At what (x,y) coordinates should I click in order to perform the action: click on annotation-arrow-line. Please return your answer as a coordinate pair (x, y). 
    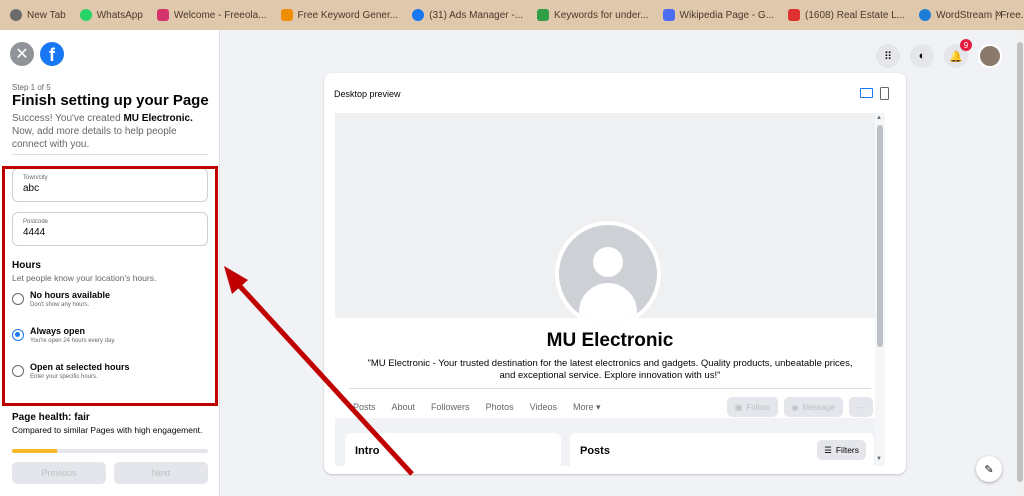
    Looking at the image, I should click on (324, 378).